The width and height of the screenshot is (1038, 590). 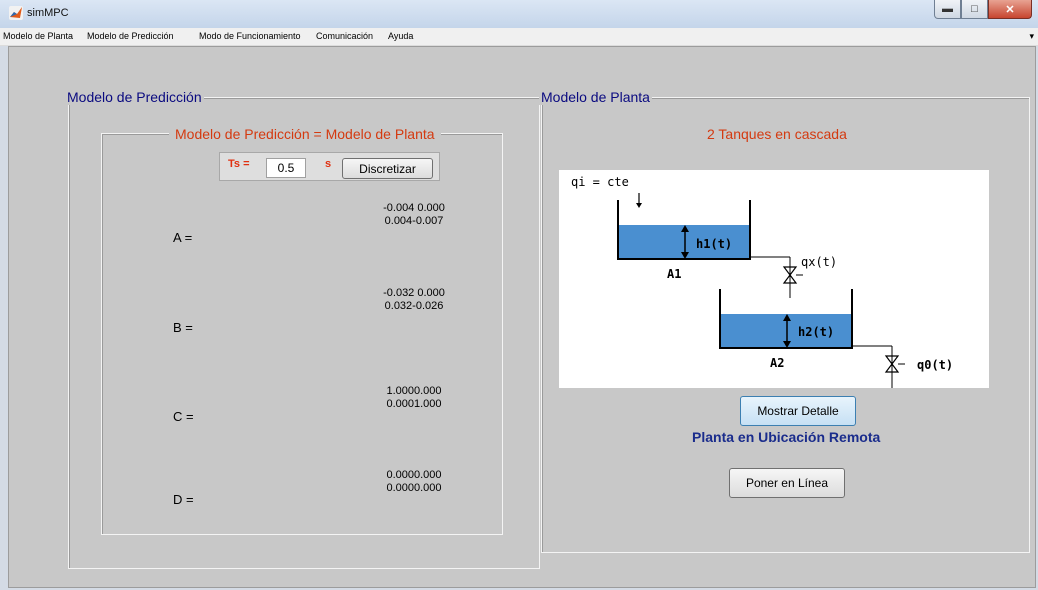 I want to click on a1-label: A1, so click(x=674, y=274).